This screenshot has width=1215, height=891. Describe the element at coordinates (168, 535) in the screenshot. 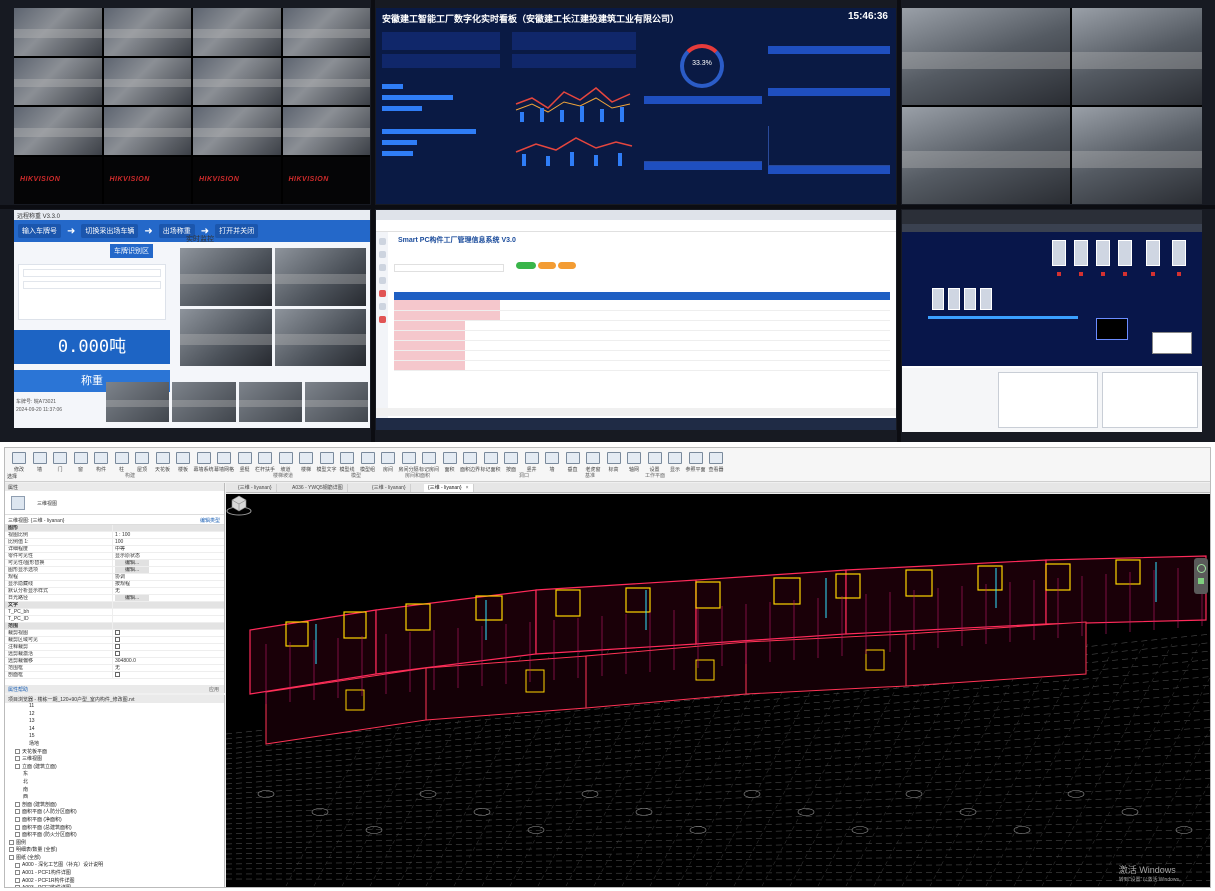

I see `property-value: 1 : 100` at that location.